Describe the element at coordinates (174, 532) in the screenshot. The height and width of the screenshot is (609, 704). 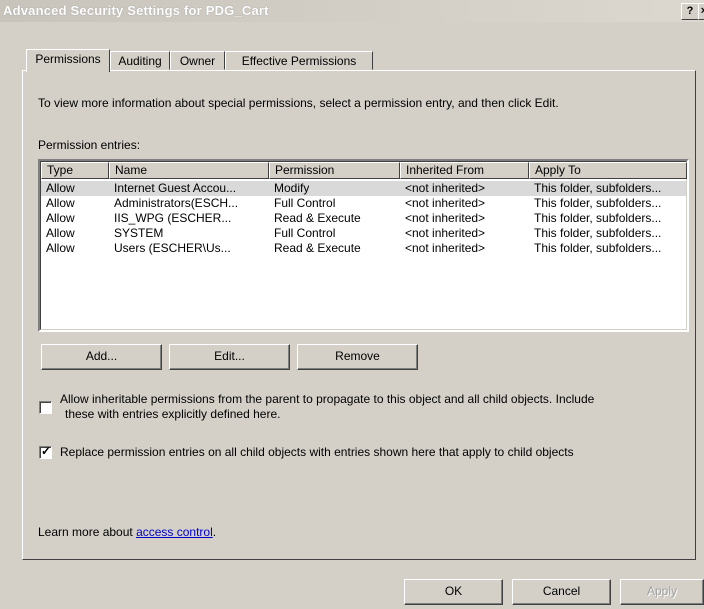
I see `access-control-link: access control` at that location.